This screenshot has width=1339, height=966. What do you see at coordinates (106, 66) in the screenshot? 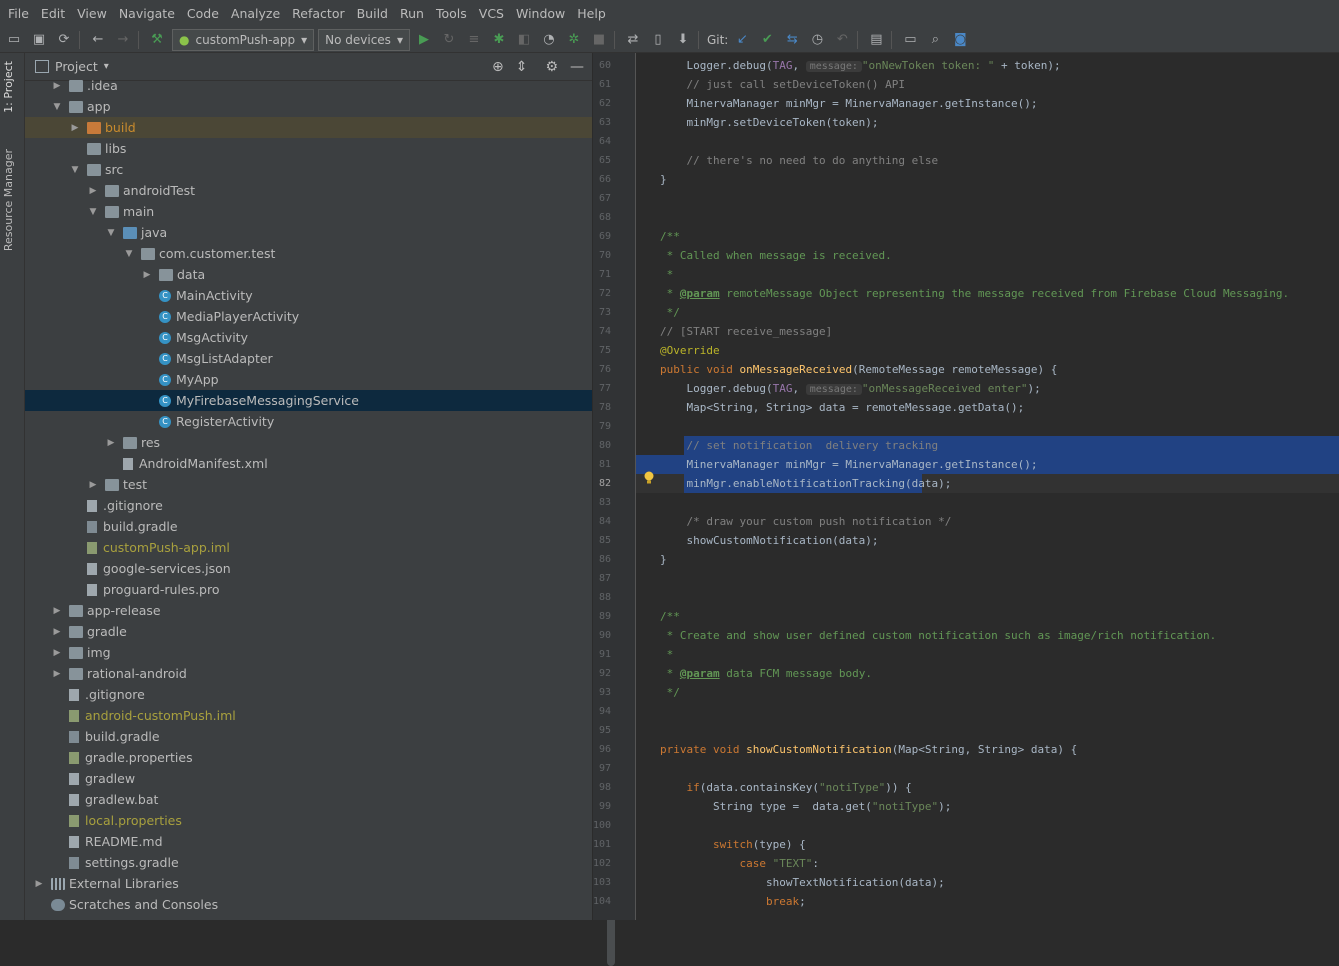
I see `chevron-down-icon: ▾` at bounding box center [106, 66].